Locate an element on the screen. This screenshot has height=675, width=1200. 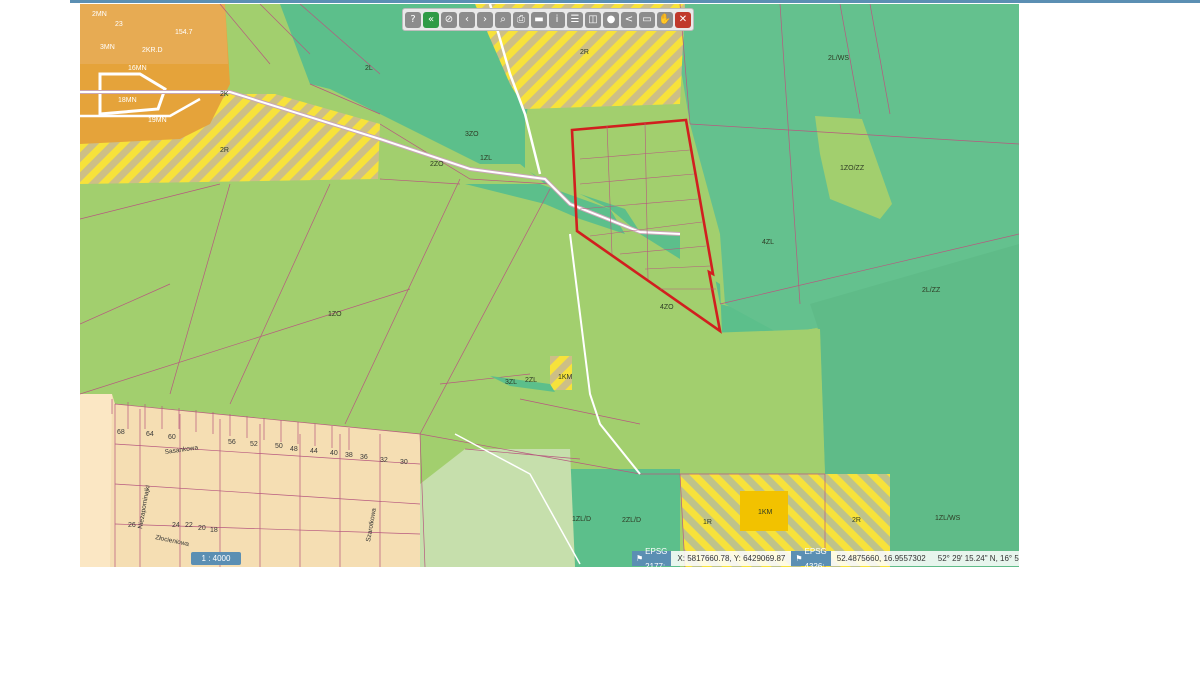
share-button: < is located at coordinates (629, 19).